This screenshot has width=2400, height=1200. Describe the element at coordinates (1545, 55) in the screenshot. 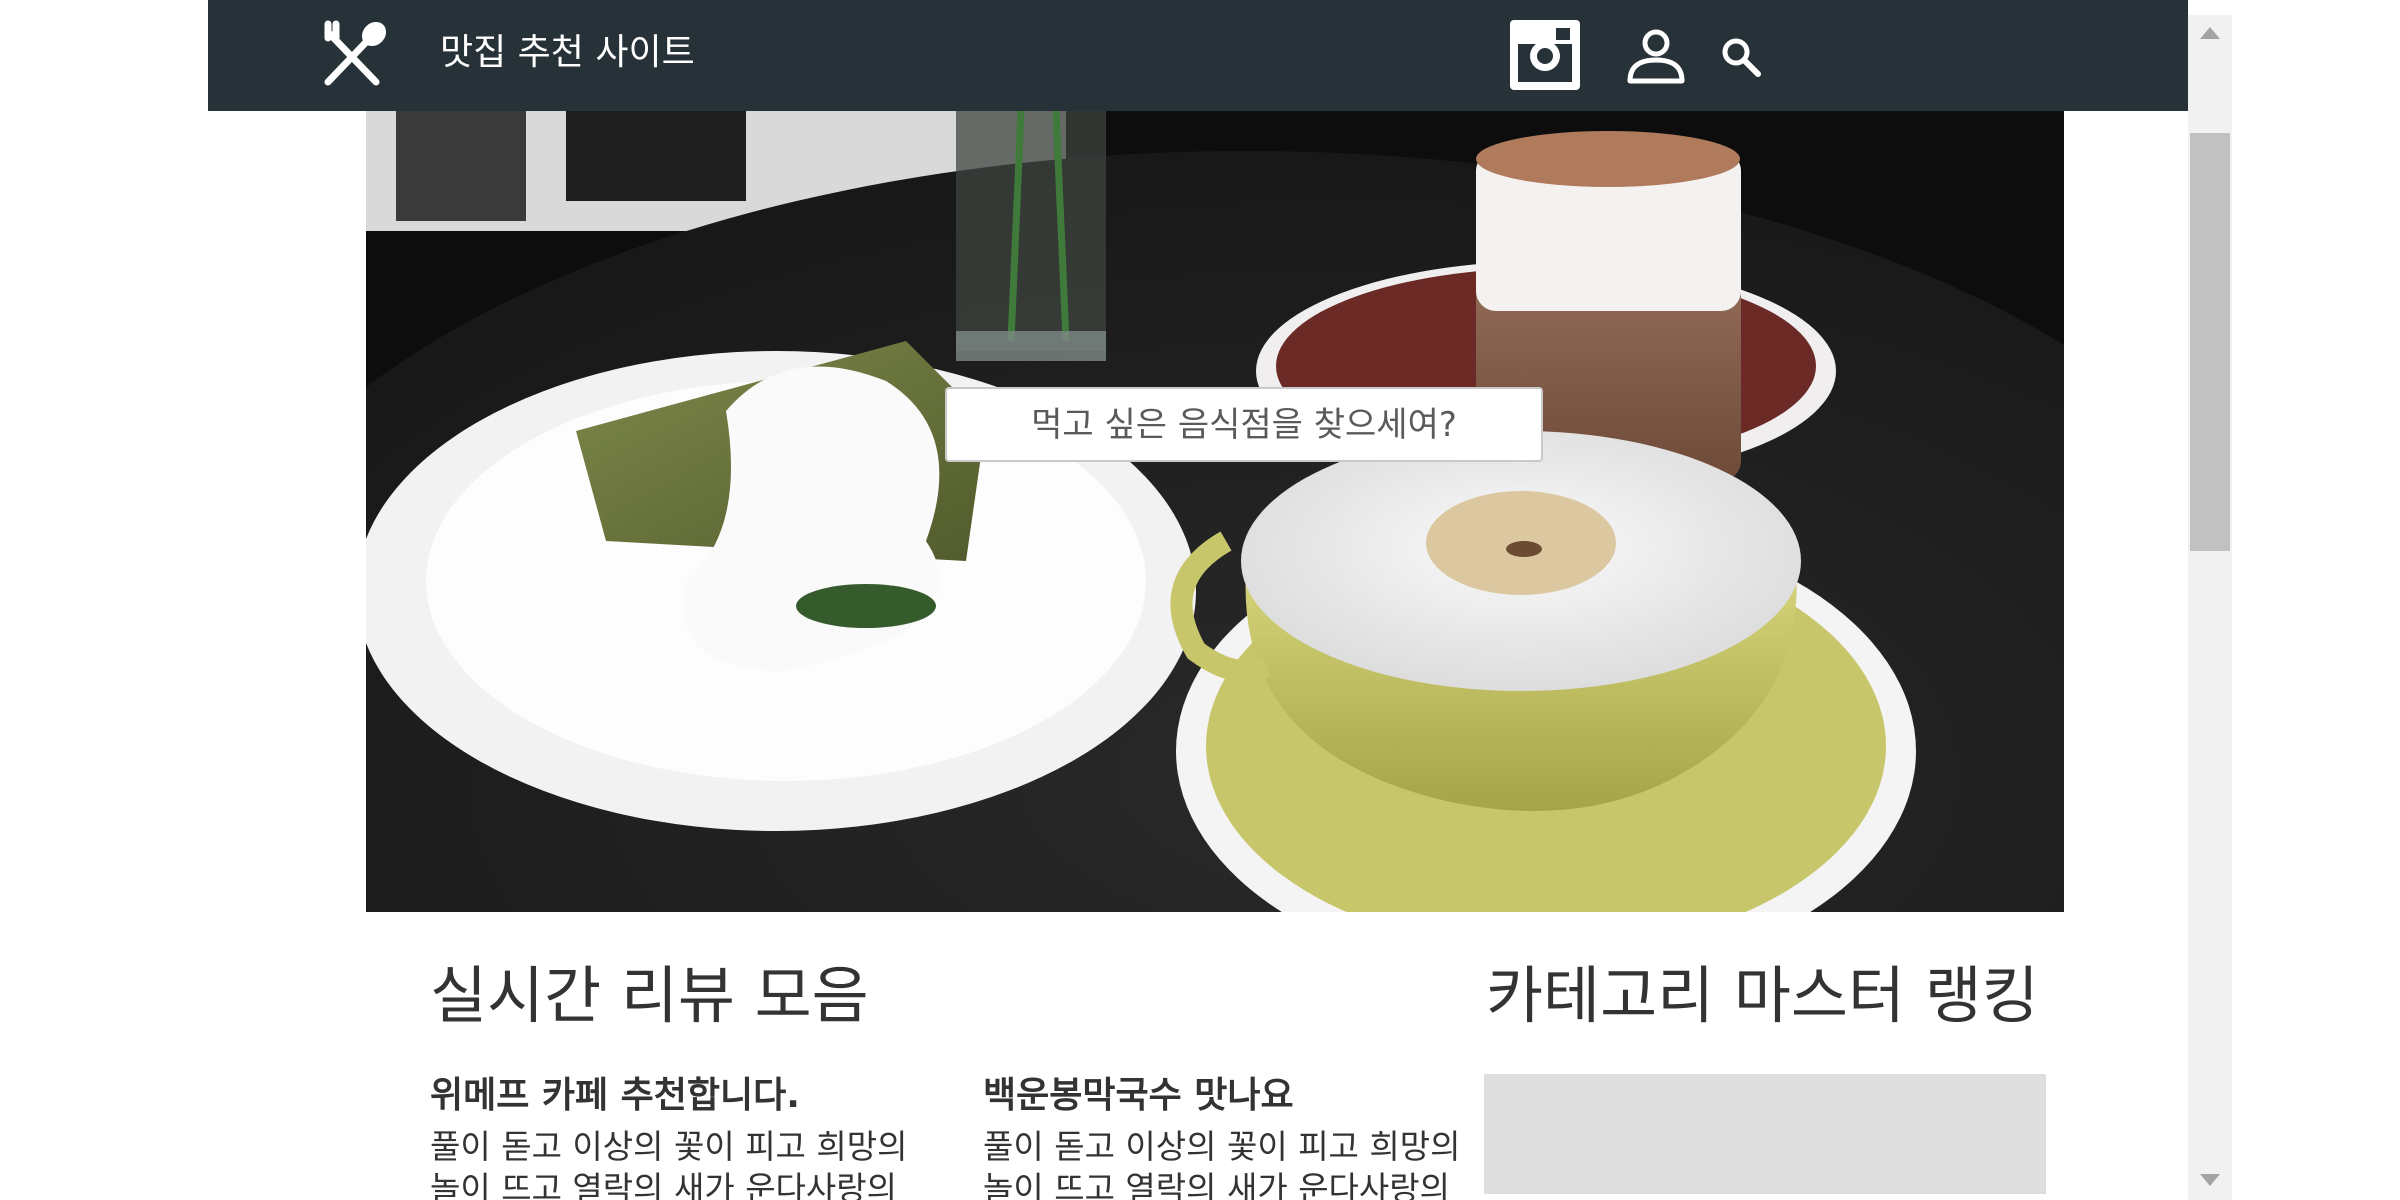

I see `instagram-icon` at that location.